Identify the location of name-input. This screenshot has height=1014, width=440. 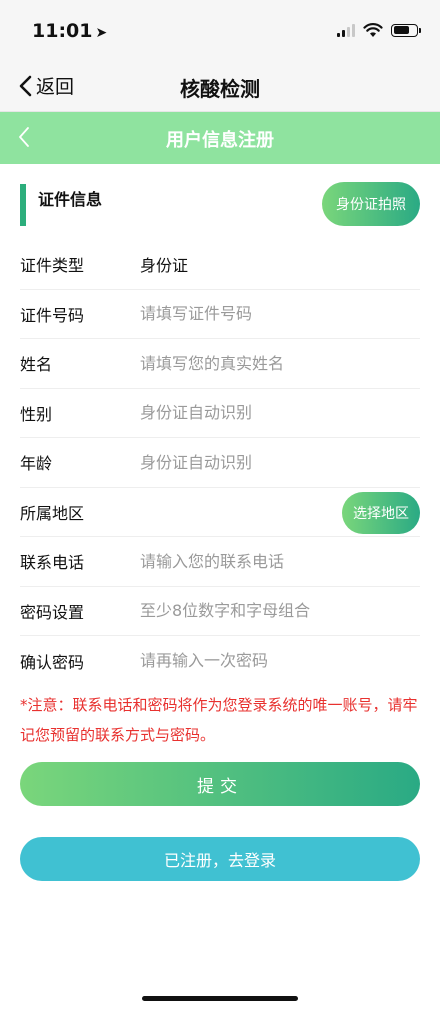
(280, 363).